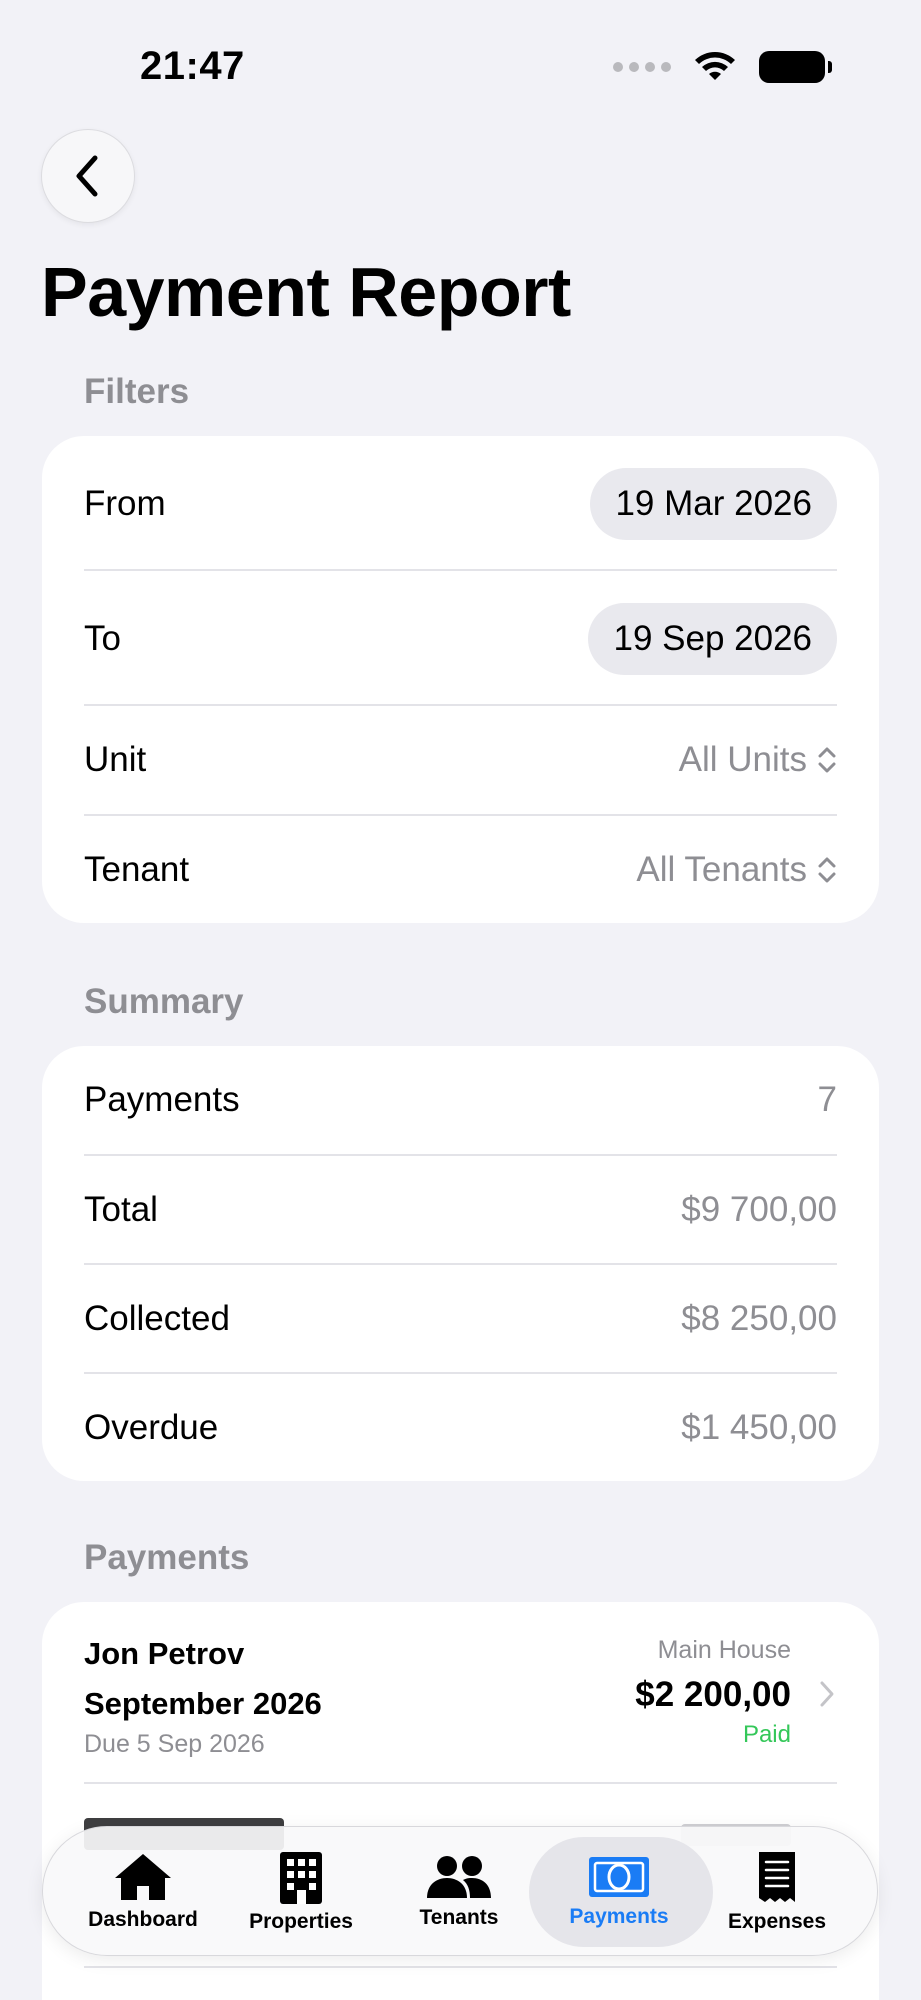  What do you see at coordinates (460, 1427) in the screenshot?
I see `summary-row: Overdue $1 450,00` at bounding box center [460, 1427].